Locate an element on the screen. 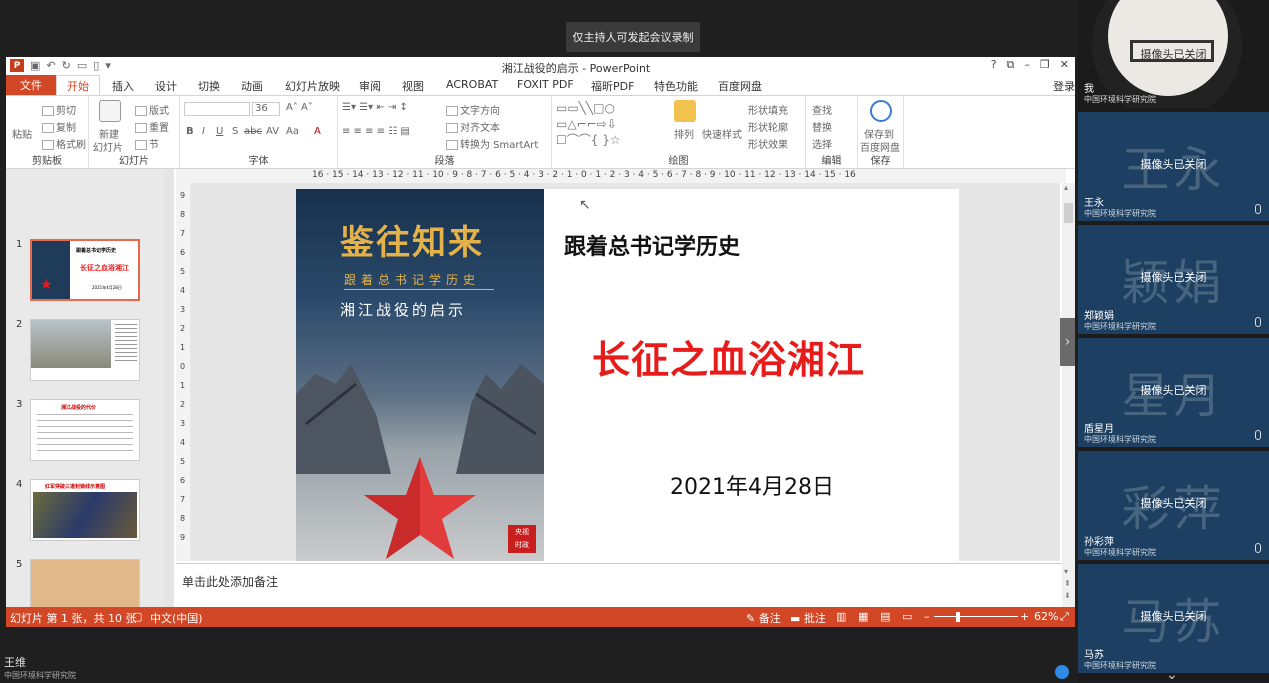 The width and height of the screenshot is (1269, 683). grow-font-icon: A˄ A˅ is located at coordinates (299, 107).